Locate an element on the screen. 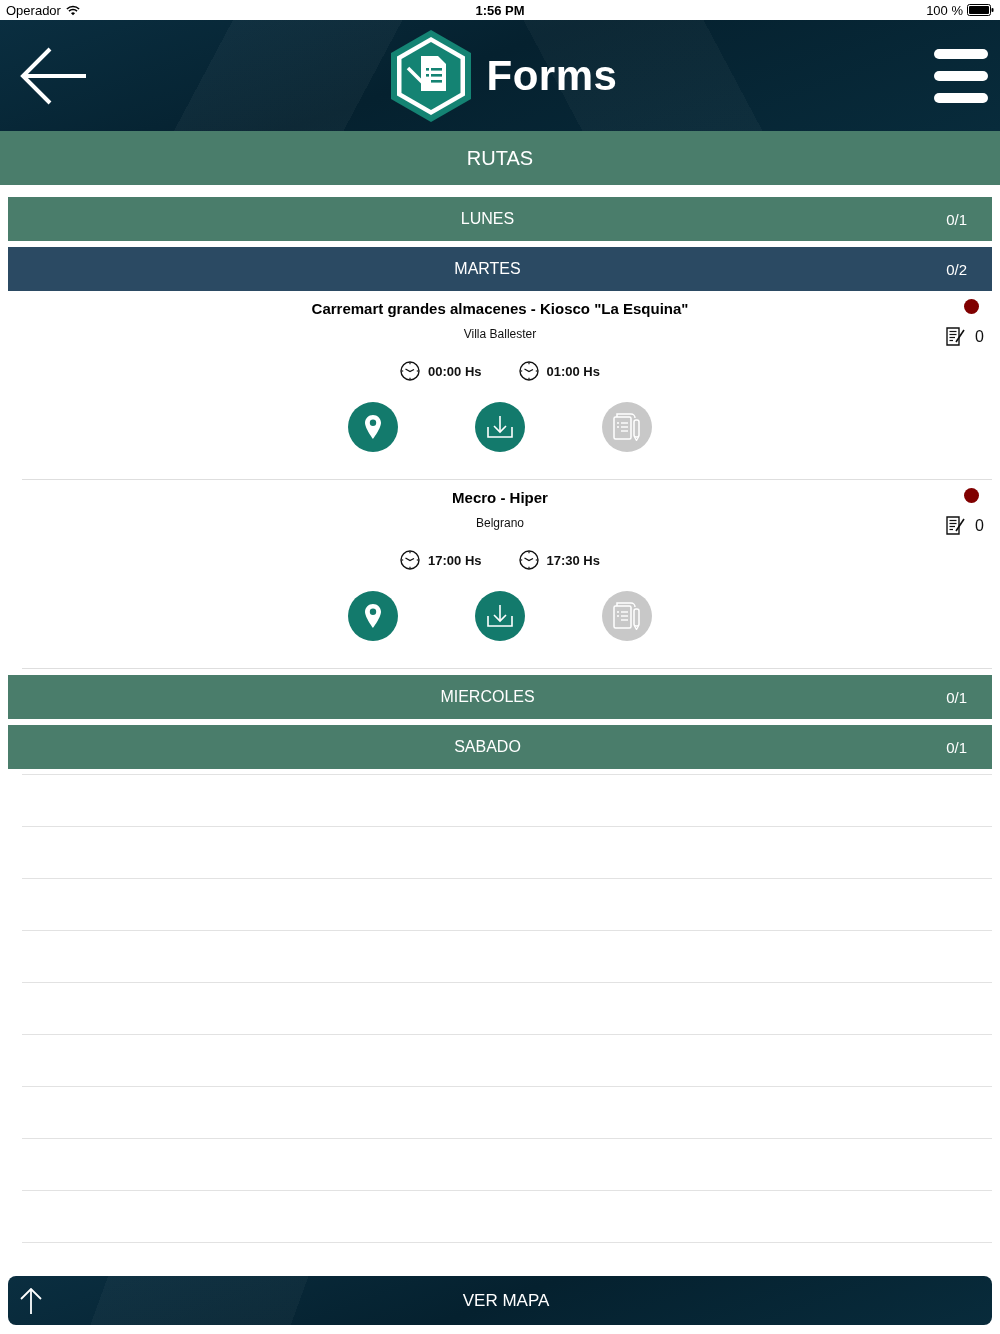 This screenshot has height=1334, width=1000. time-label: 17:30 Hs is located at coordinates (573, 560).